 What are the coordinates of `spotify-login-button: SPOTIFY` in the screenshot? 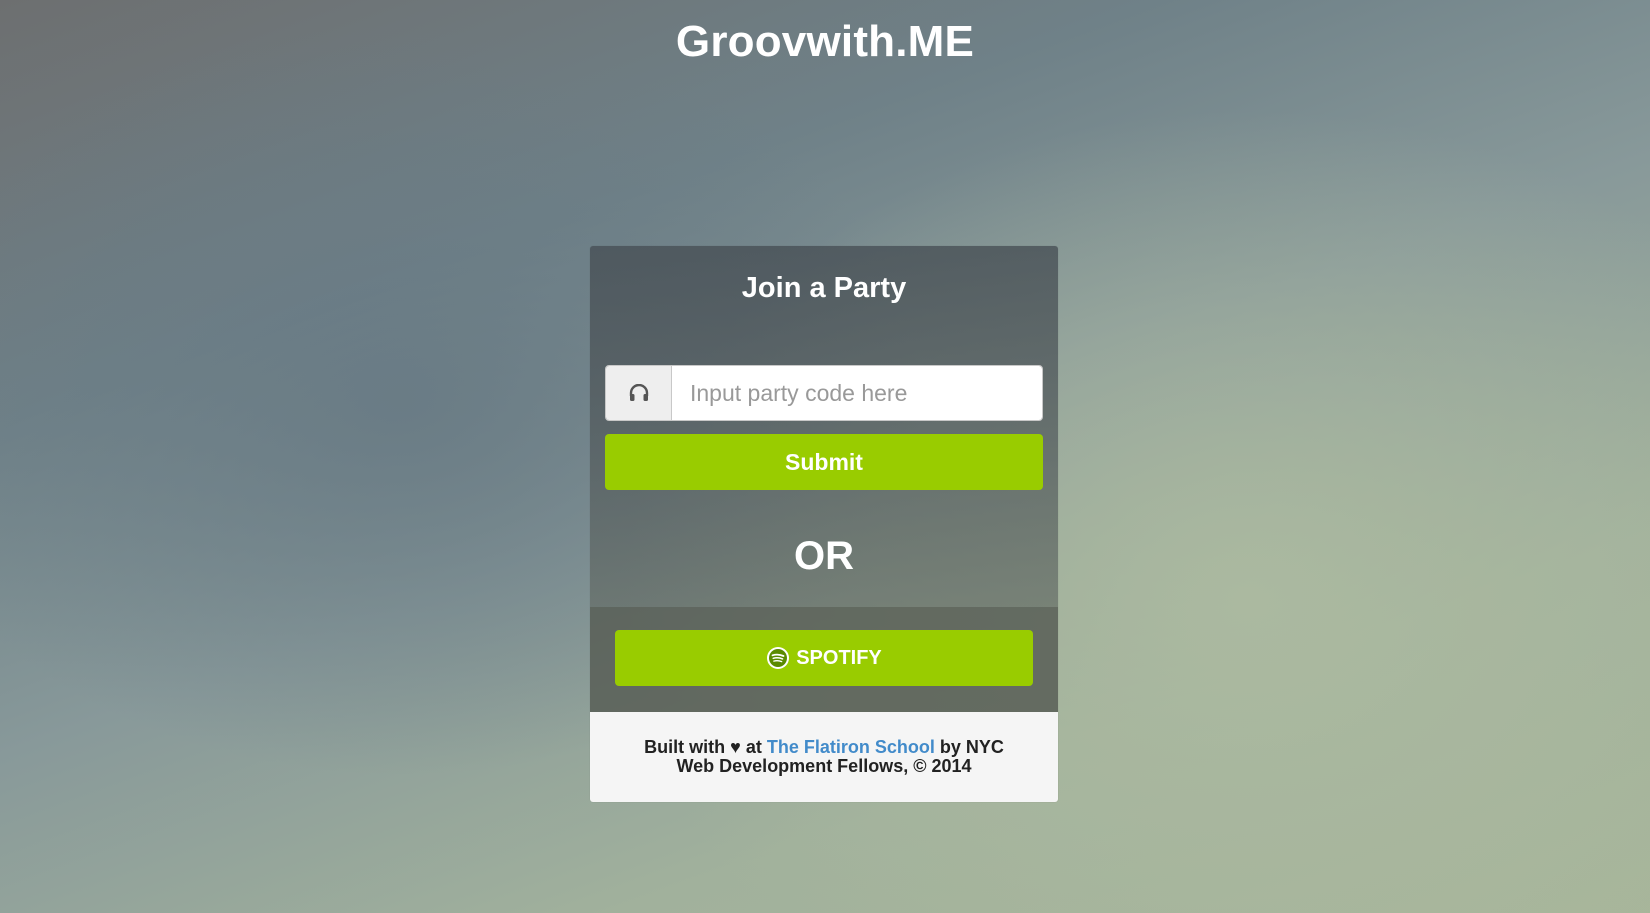 It's located at (824, 658).